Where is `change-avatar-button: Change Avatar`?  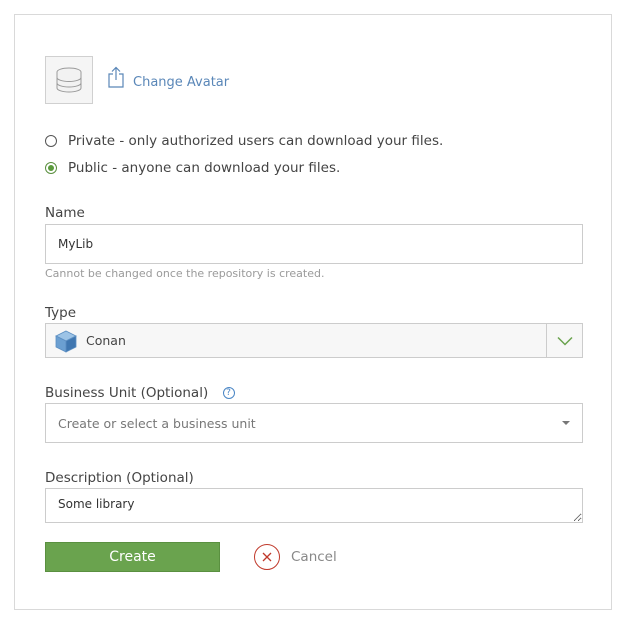 change-avatar-button: Change Avatar is located at coordinates (168, 77).